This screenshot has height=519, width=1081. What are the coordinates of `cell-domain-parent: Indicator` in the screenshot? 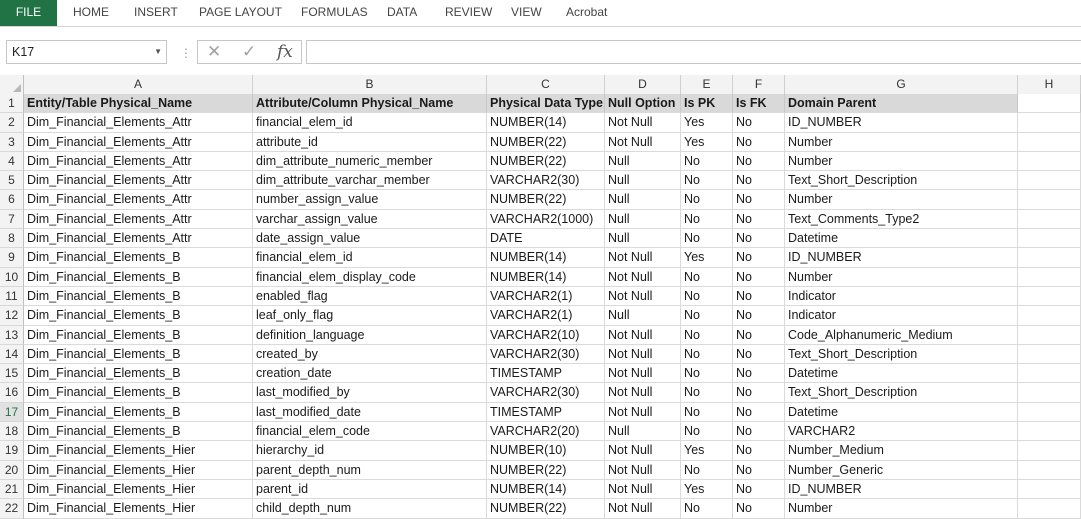 It's located at (901, 296).